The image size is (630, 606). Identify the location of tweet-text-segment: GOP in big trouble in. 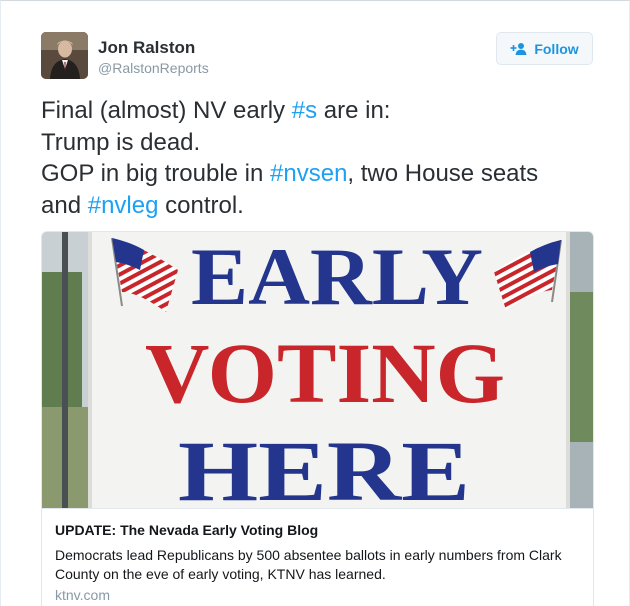
(156, 173).